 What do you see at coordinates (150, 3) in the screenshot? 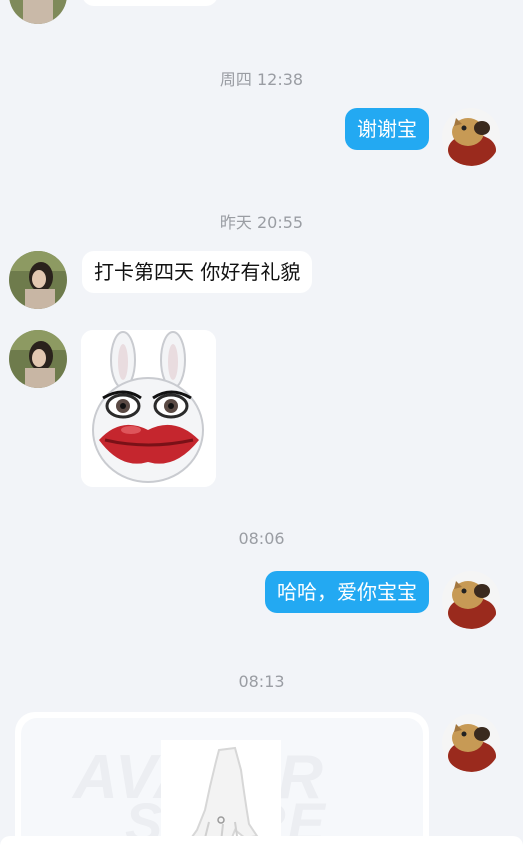
I see `message-bubble-partial` at bounding box center [150, 3].